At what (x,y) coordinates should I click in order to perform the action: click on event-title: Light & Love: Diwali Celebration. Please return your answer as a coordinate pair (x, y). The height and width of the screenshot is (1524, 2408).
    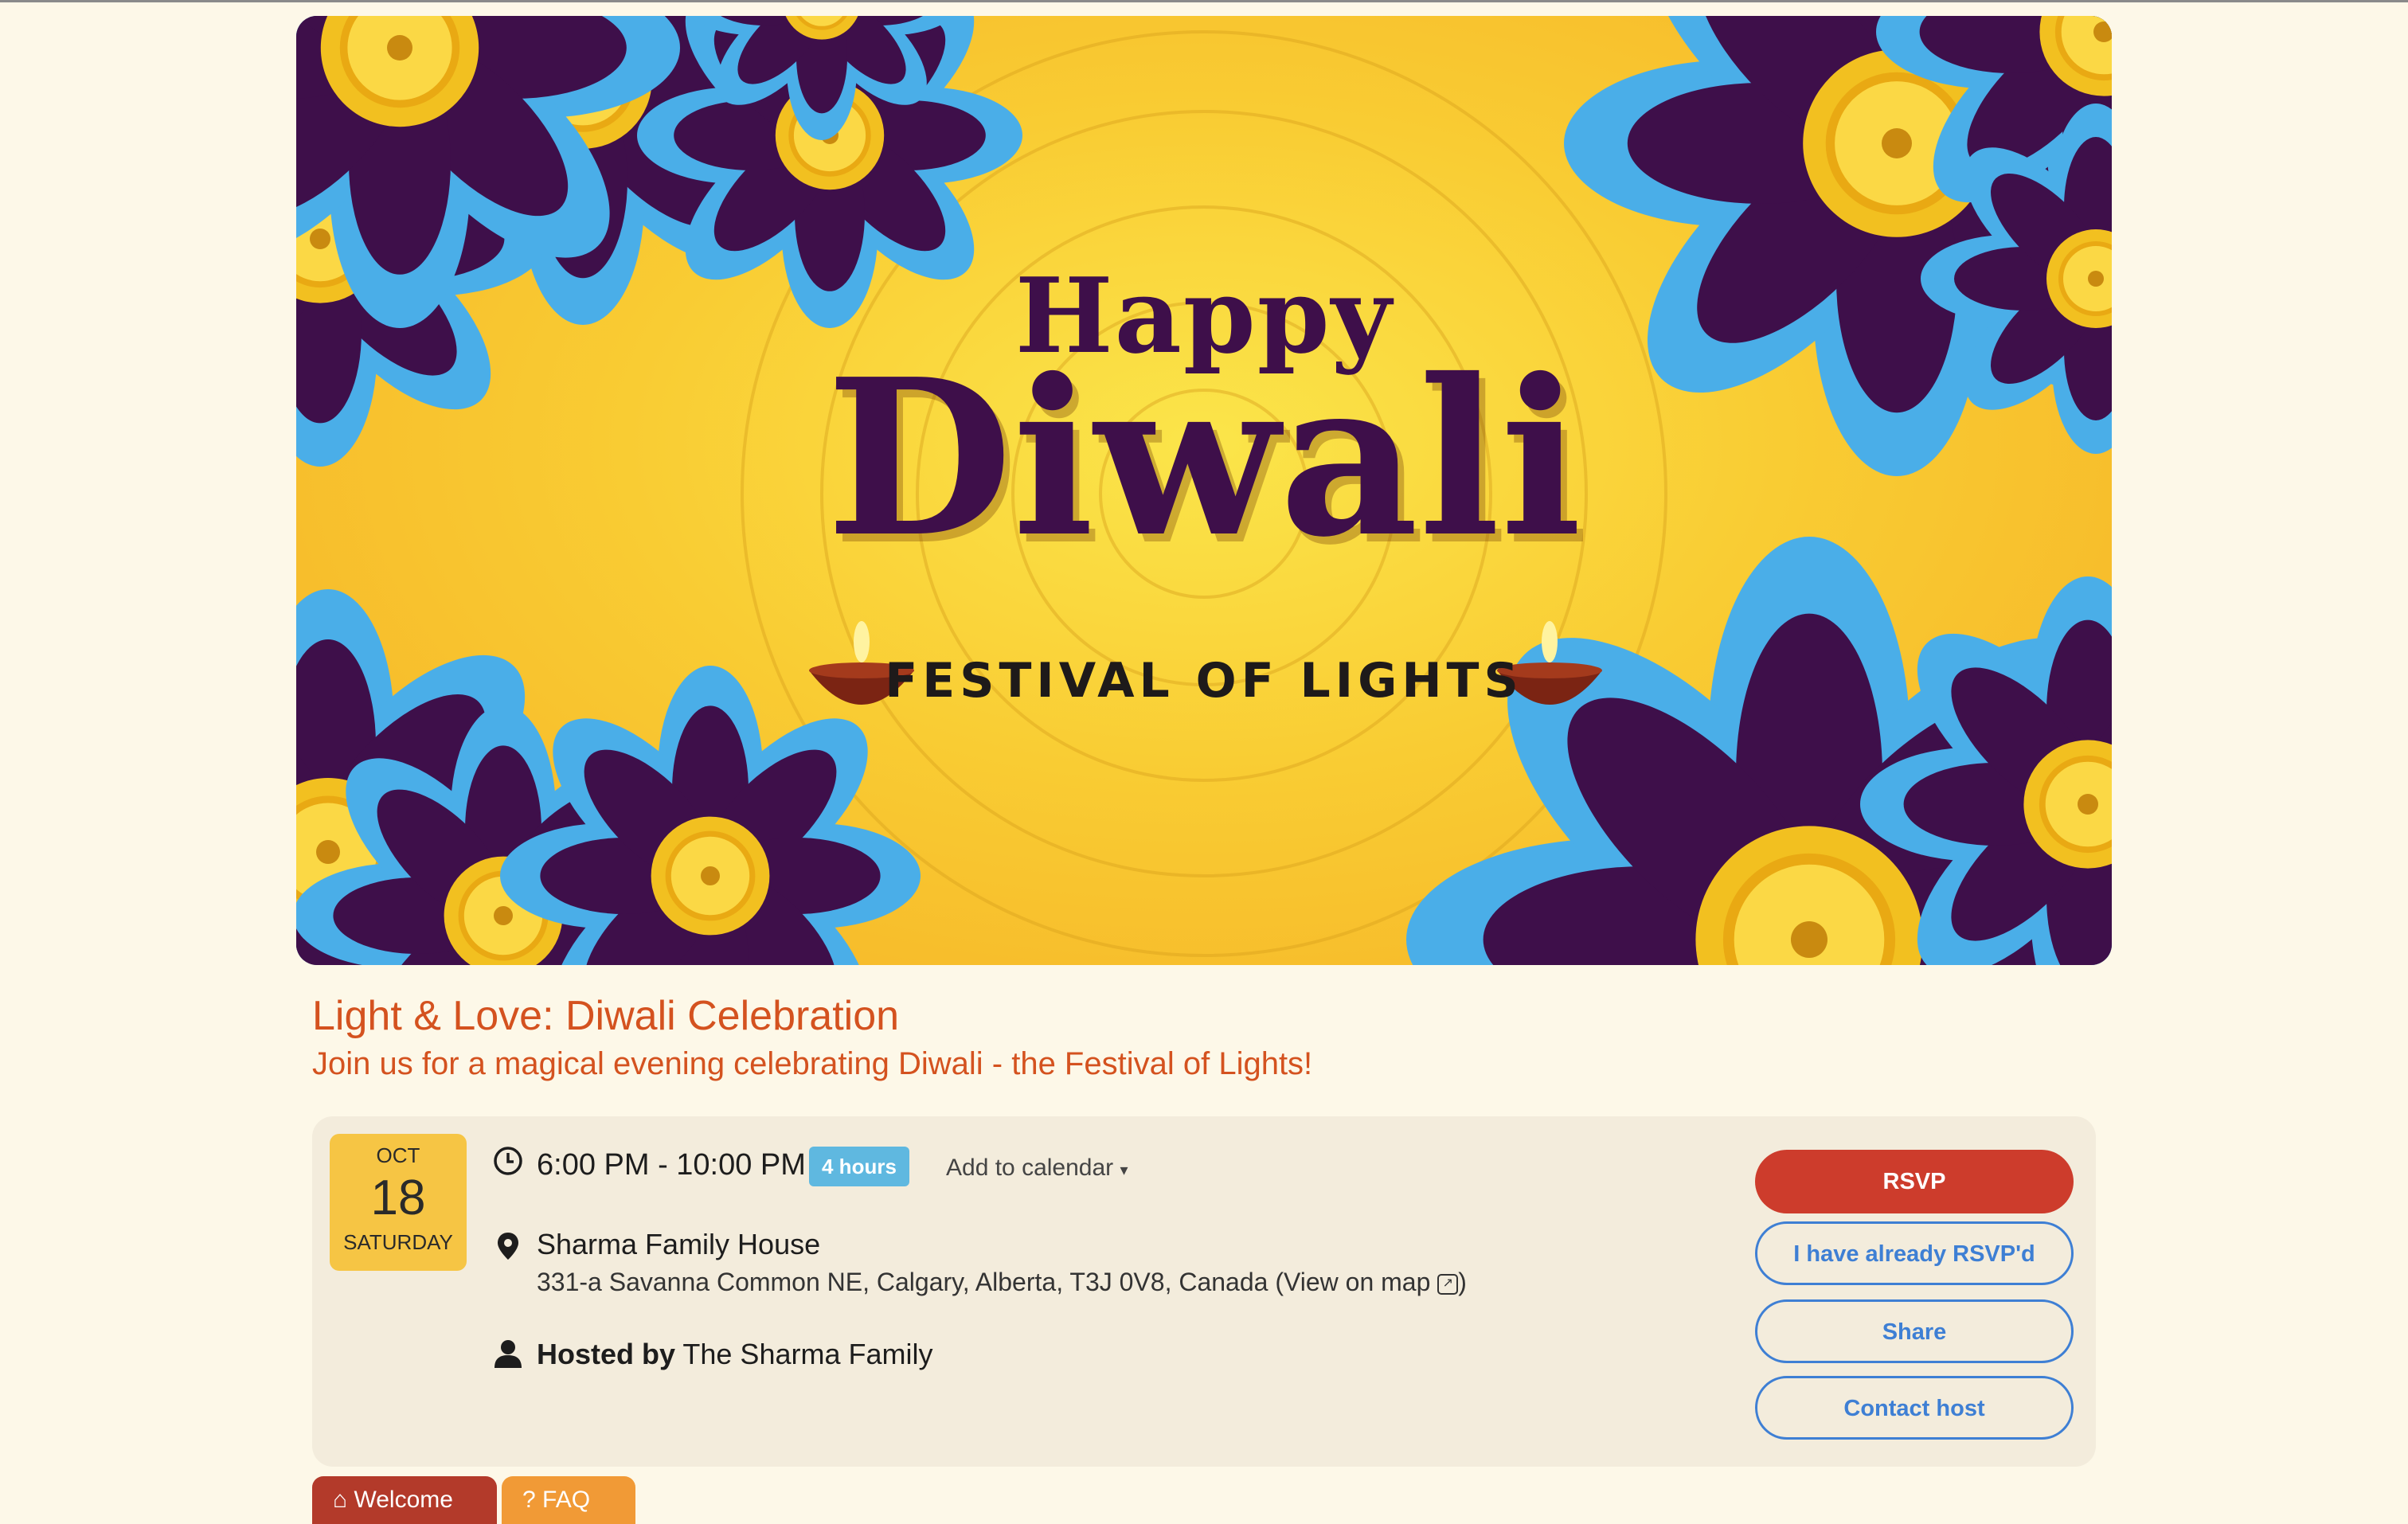
    Looking at the image, I should click on (606, 1016).